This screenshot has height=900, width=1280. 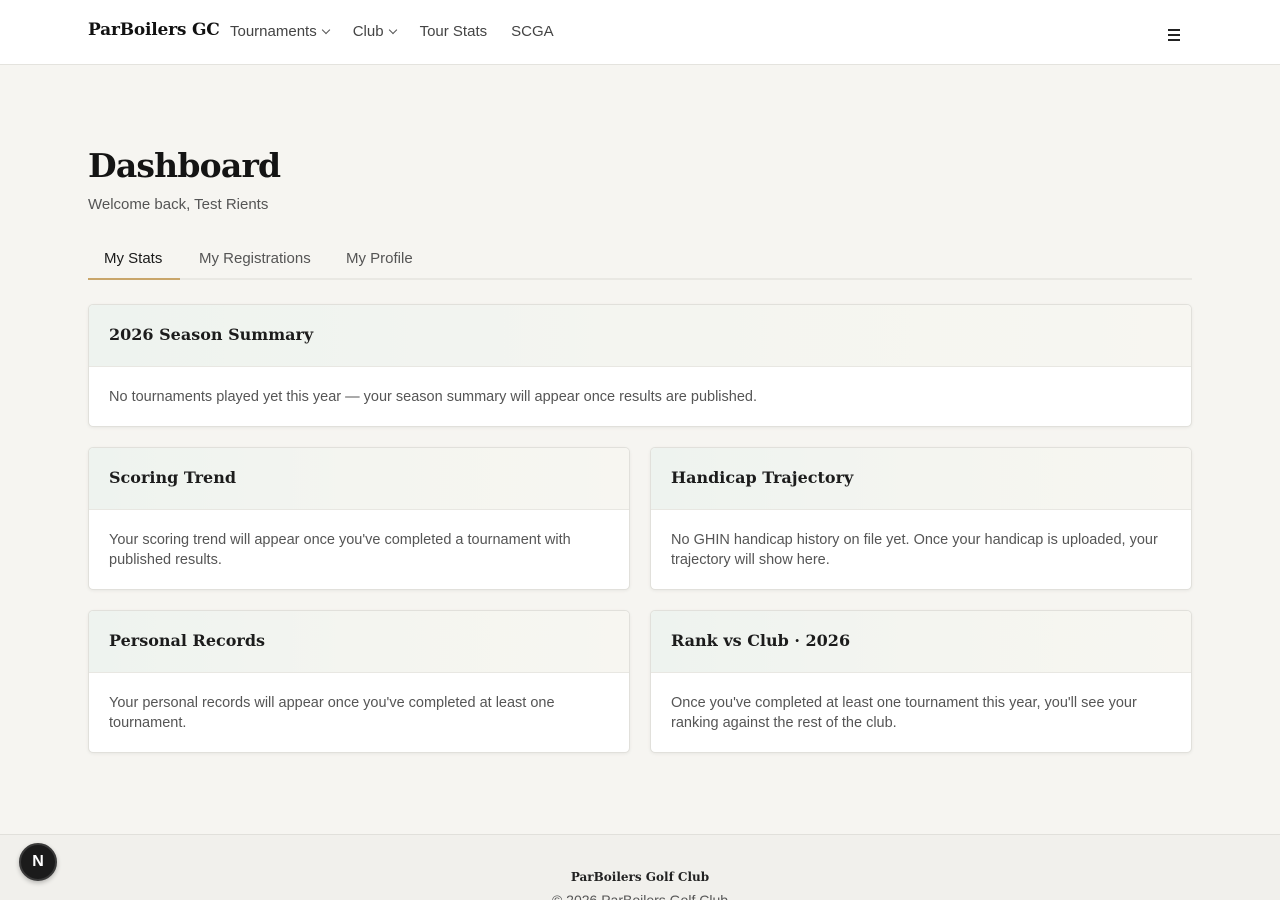 What do you see at coordinates (640, 877) in the screenshot?
I see `footer-club-name: ParBoilers Golf Club` at bounding box center [640, 877].